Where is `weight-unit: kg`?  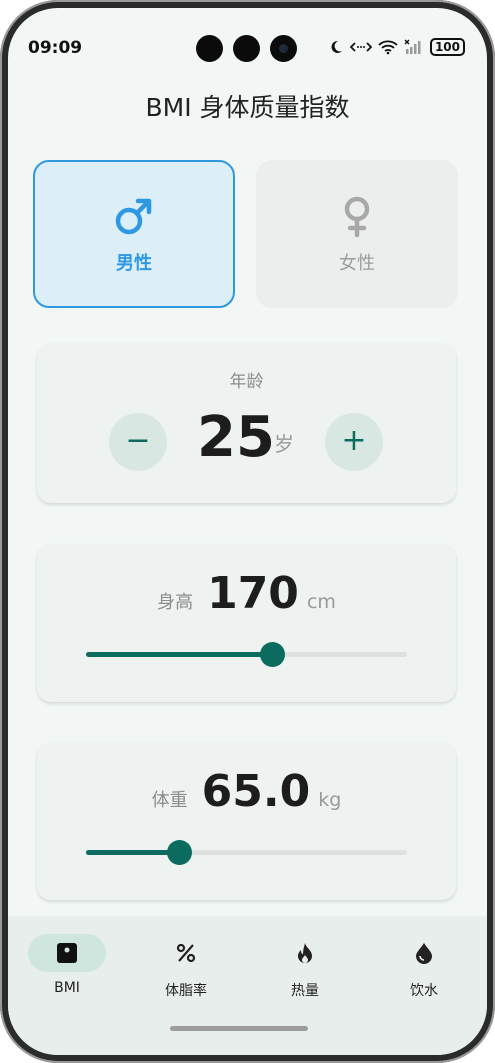
weight-unit: kg is located at coordinates (330, 800).